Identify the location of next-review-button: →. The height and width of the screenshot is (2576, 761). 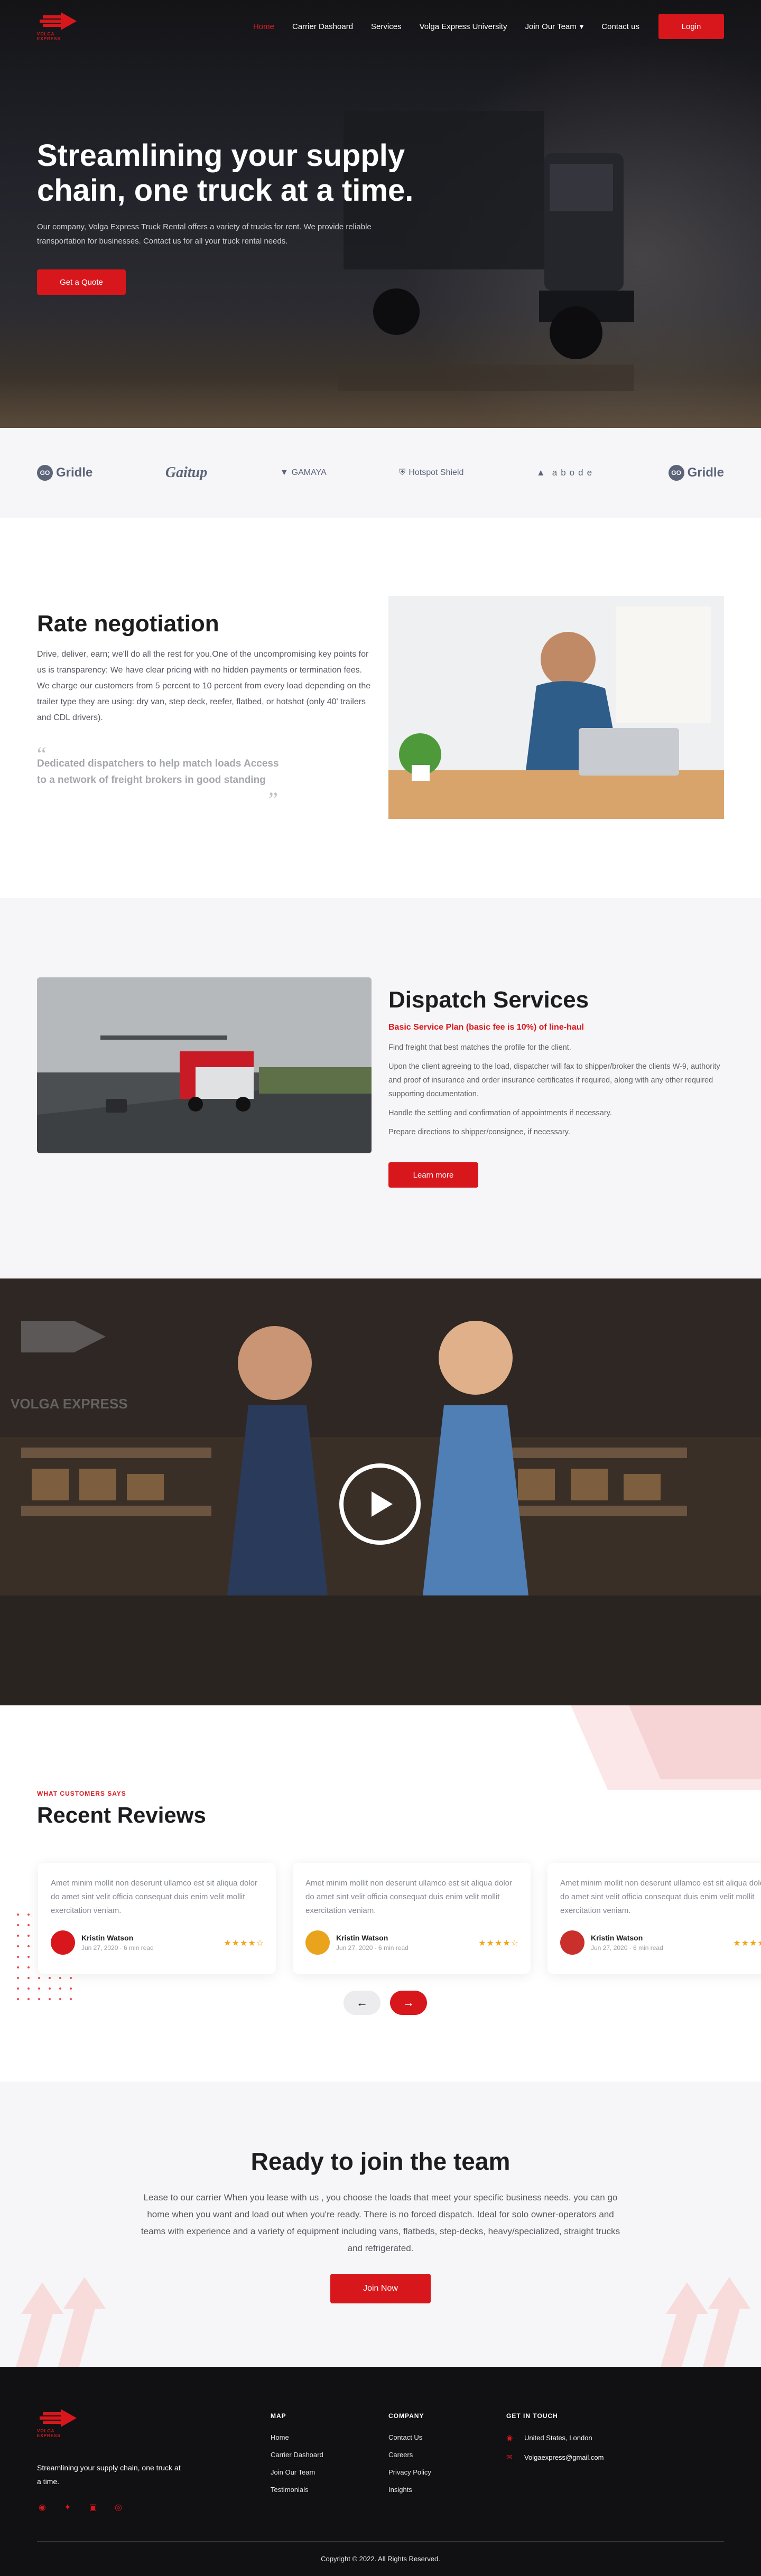
(408, 2003).